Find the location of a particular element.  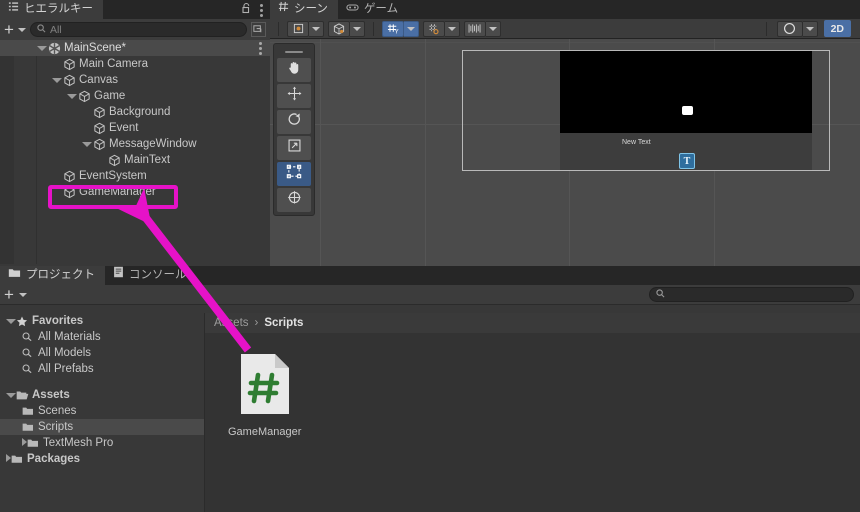

hierarchy-item-canvas: Canvas is located at coordinates (135, 80).